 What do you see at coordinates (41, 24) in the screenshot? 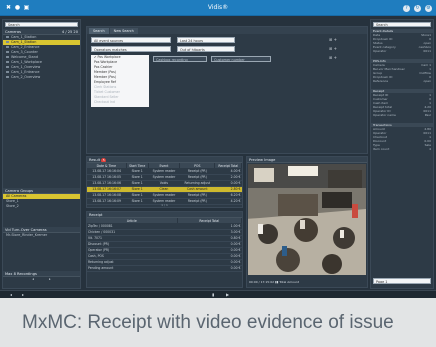
I see `camera-search-input: Search` at bounding box center [41, 24].